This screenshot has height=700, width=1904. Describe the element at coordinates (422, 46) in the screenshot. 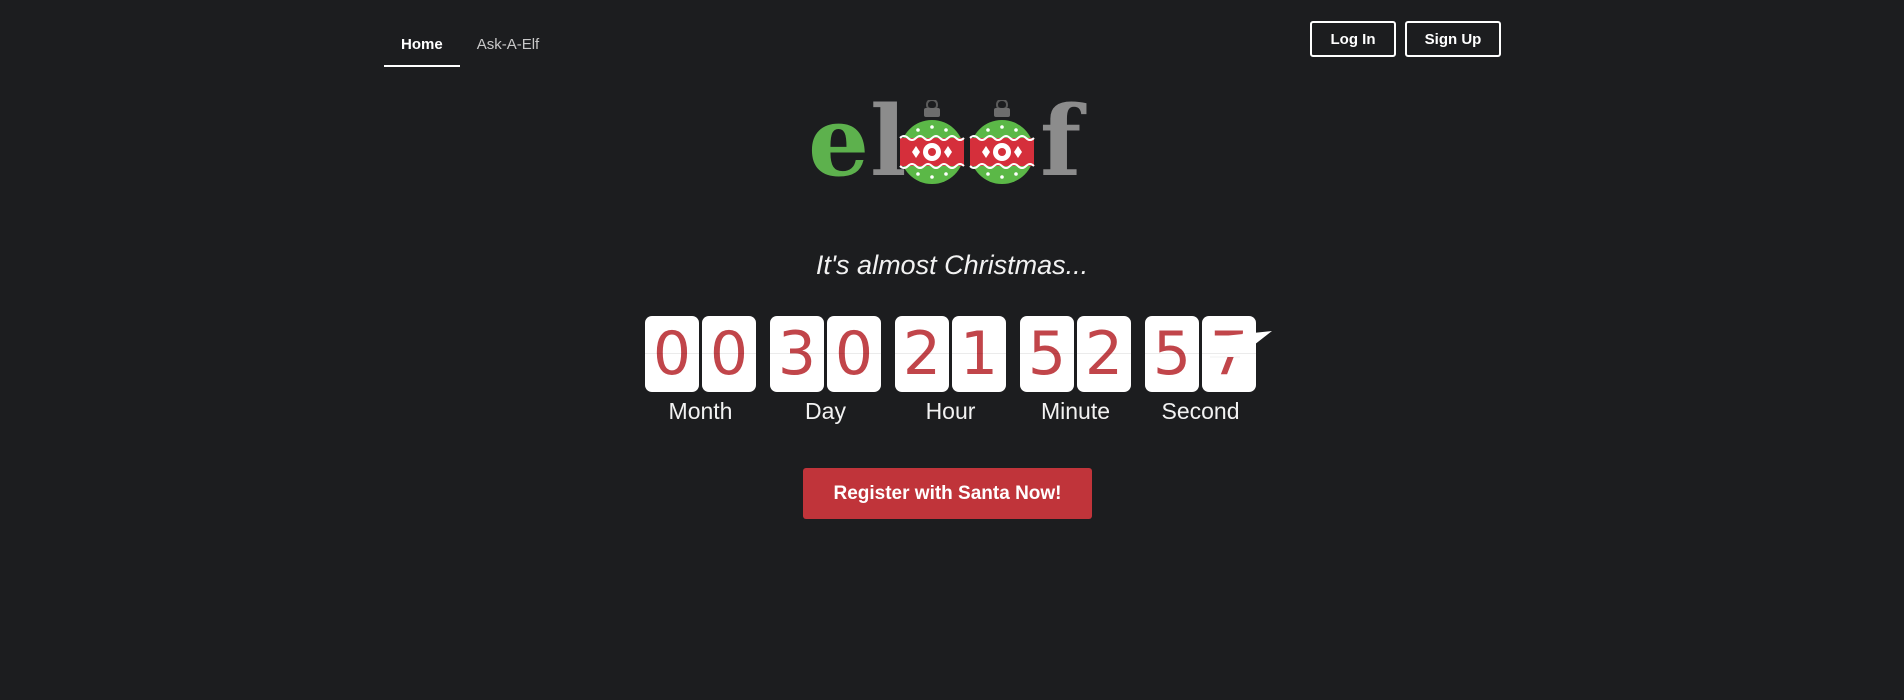

I see `tab-home: Home` at that location.